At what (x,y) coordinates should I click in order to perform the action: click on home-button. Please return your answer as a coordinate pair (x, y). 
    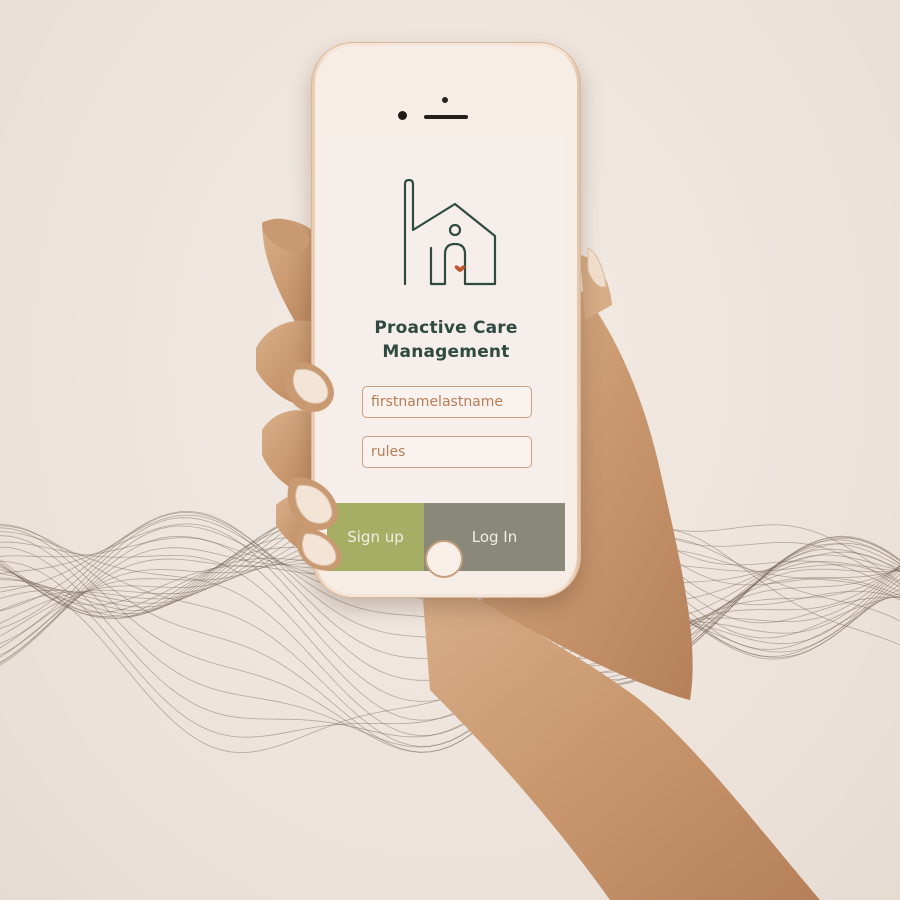
    Looking at the image, I should click on (444, 559).